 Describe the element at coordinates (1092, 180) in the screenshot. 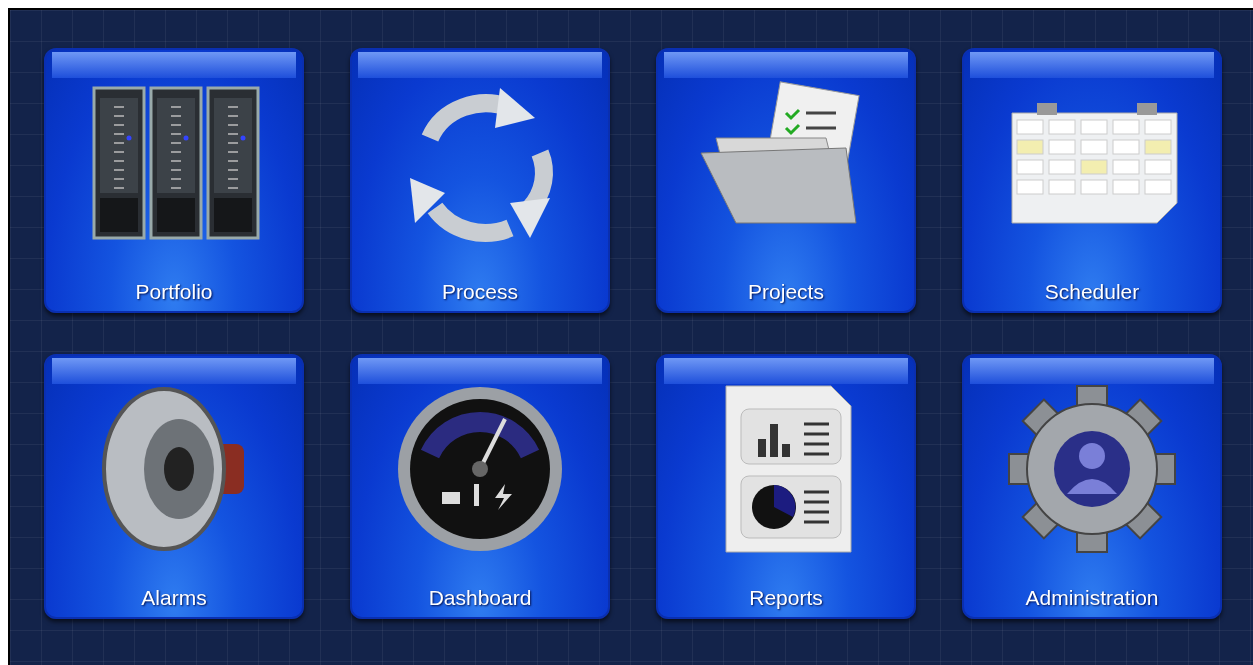

I see `menu-tile: Scheduler` at that location.